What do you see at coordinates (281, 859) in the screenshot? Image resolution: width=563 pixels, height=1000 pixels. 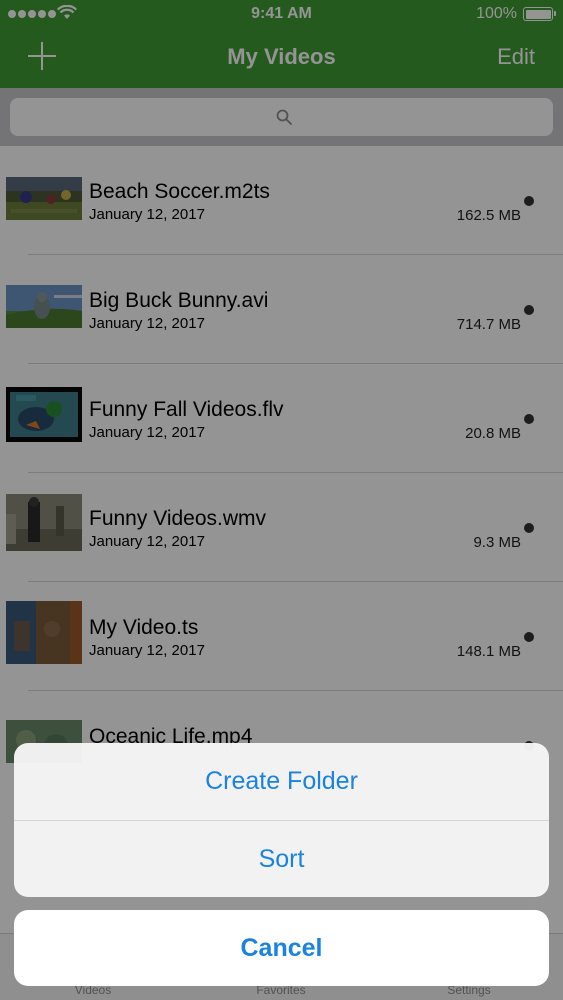 I see `sort-button: Sort` at bounding box center [281, 859].